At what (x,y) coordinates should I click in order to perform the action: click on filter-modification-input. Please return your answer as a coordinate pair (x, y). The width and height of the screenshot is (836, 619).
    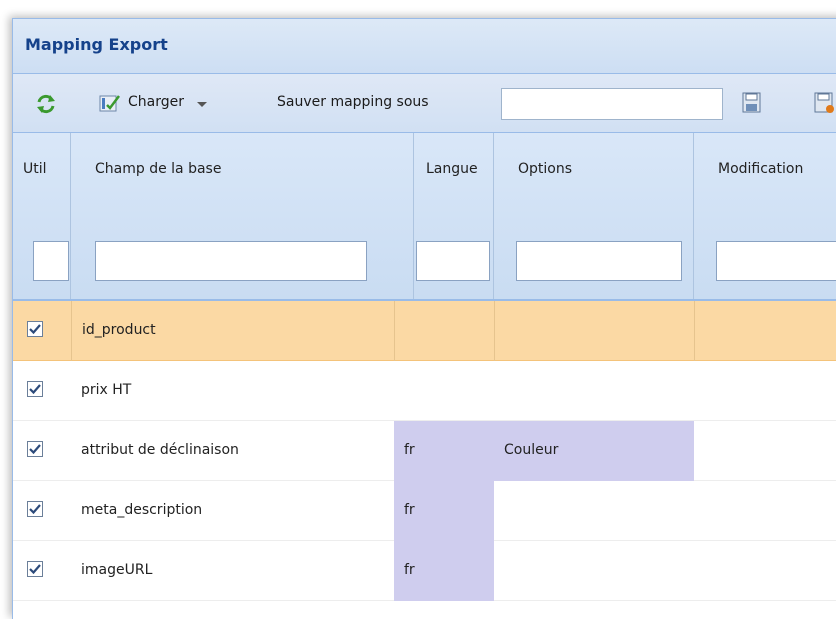
    Looking at the image, I should click on (776, 261).